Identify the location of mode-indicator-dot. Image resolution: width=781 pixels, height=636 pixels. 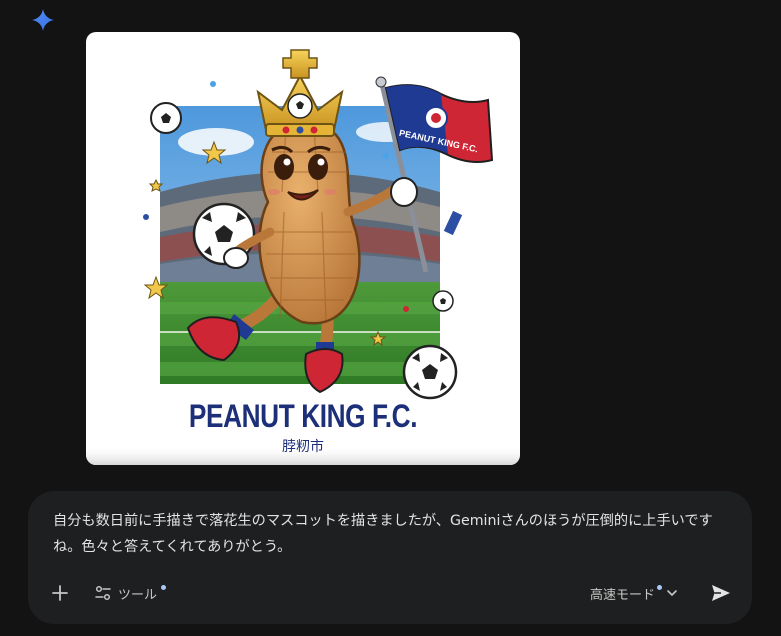
(660, 587).